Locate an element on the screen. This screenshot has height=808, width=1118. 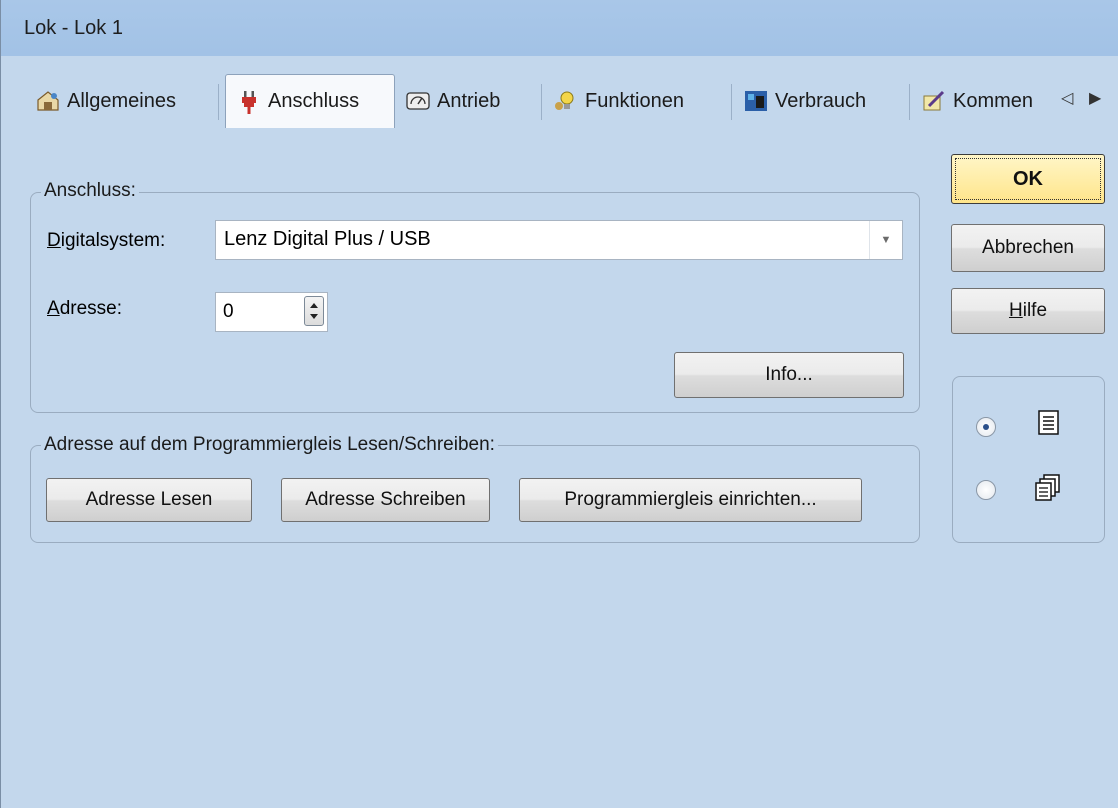
tab-verbrauch: Verbrauch is located at coordinates (821, 101).